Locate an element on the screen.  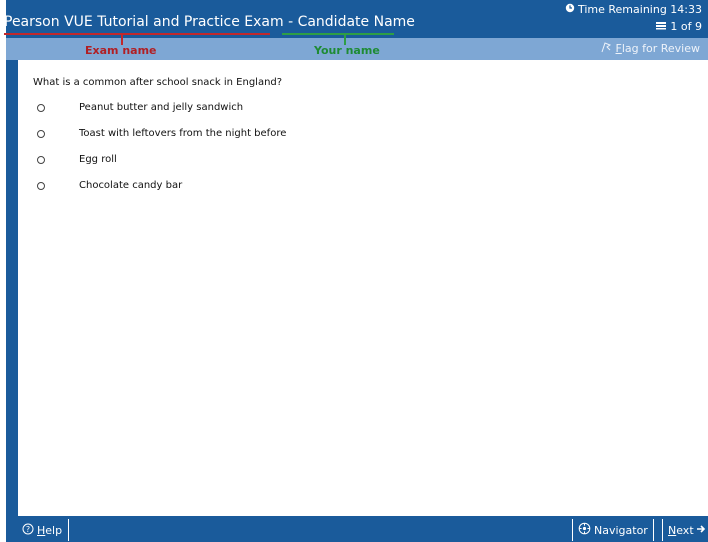
candidate-name-underline is located at coordinates (338, 34).